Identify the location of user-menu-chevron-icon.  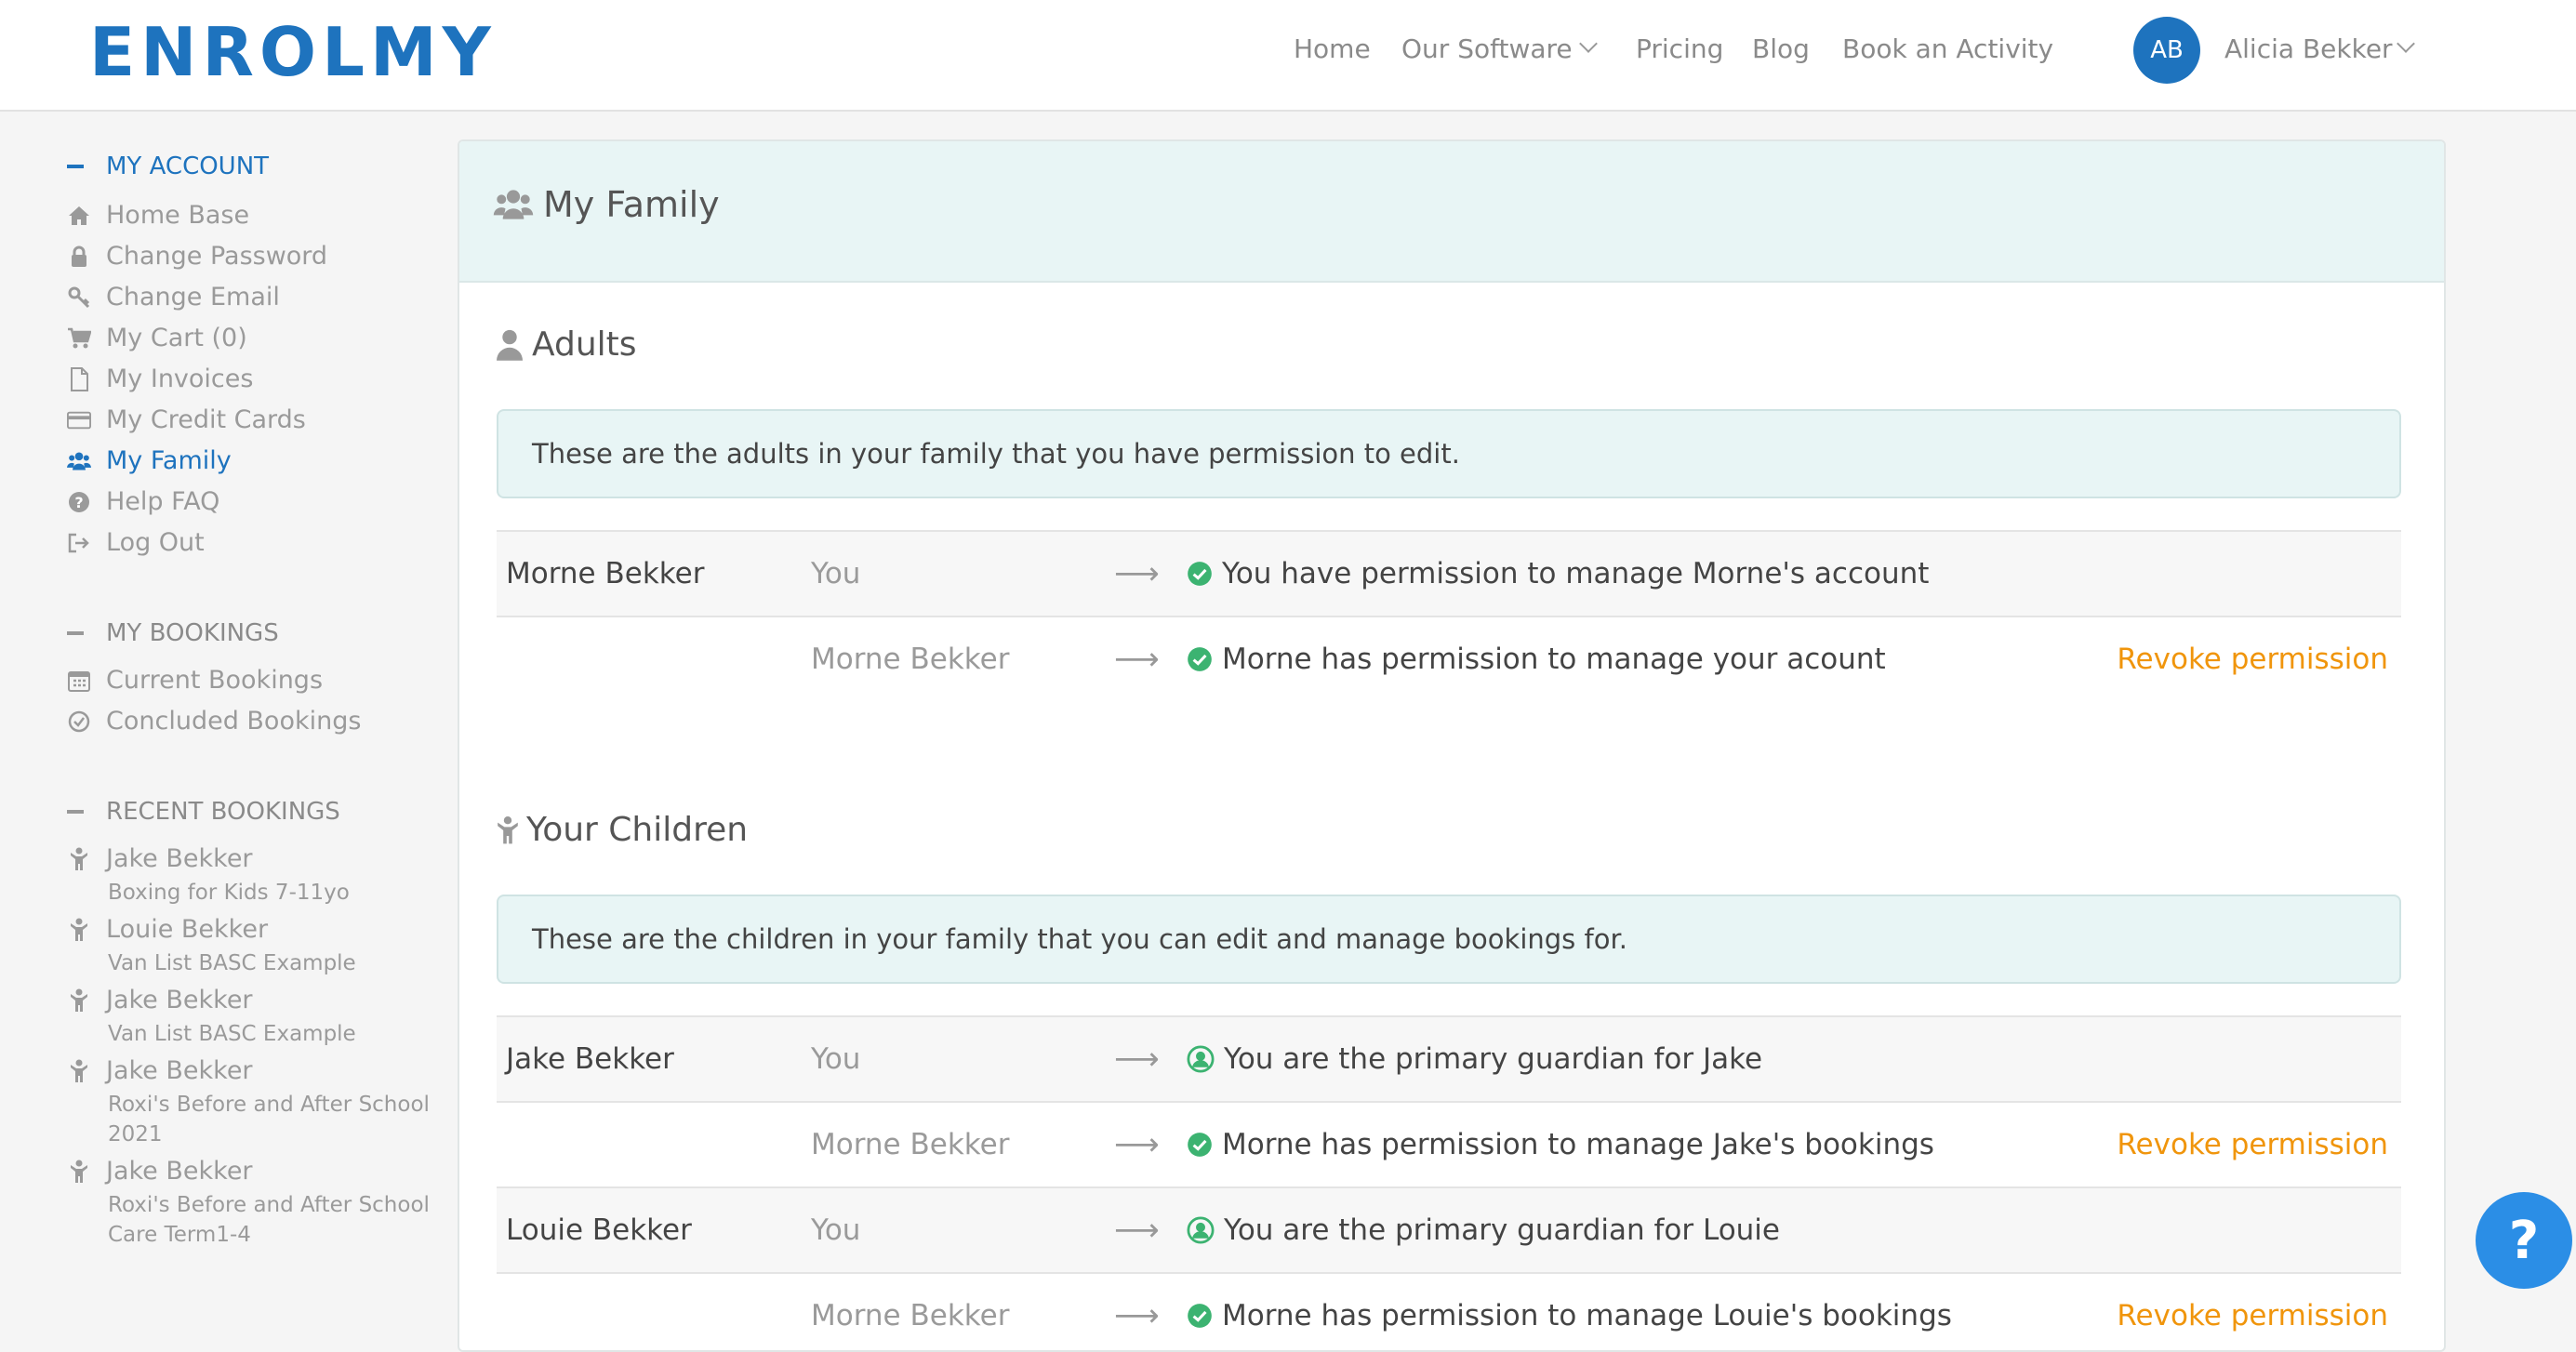
(2406, 44).